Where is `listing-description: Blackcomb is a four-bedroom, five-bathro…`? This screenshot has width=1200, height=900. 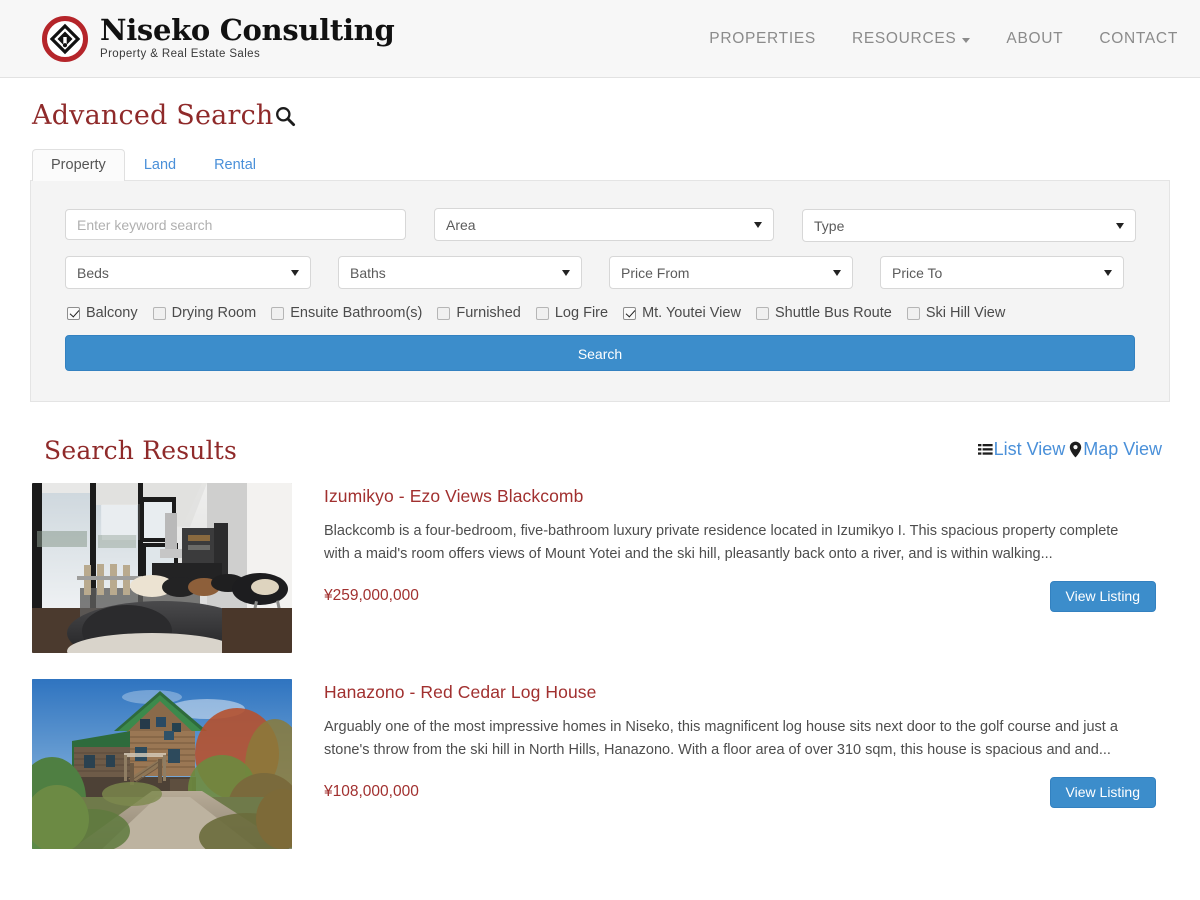
listing-description: Blackcomb is a four-bedroom, five-bathro… is located at coordinates (721, 543).